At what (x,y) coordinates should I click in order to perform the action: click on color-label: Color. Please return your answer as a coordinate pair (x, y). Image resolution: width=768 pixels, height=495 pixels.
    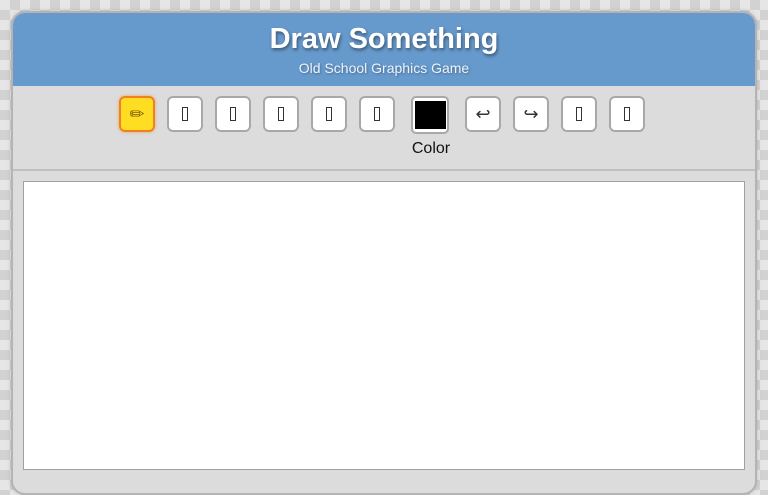
    Looking at the image, I should click on (431, 148).